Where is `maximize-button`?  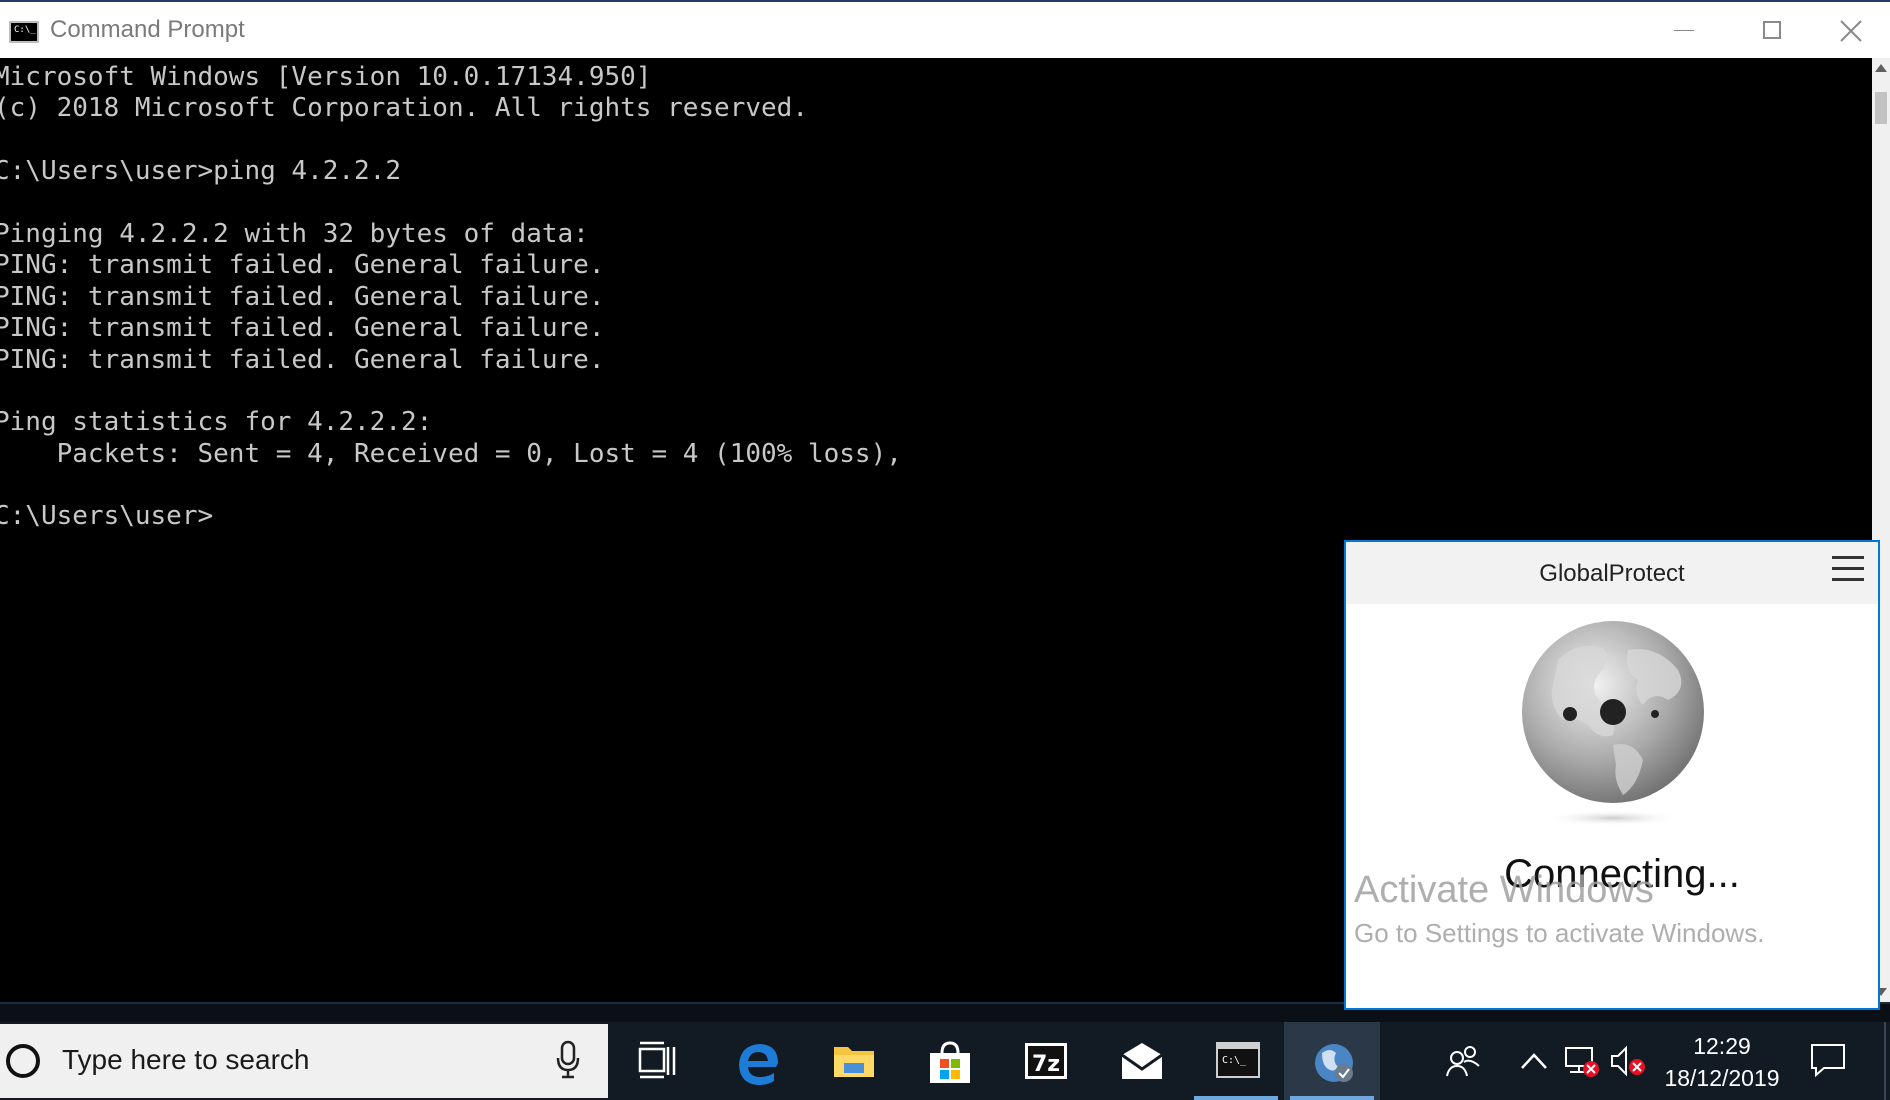 maximize-button is located at coordinates (1772, 30).